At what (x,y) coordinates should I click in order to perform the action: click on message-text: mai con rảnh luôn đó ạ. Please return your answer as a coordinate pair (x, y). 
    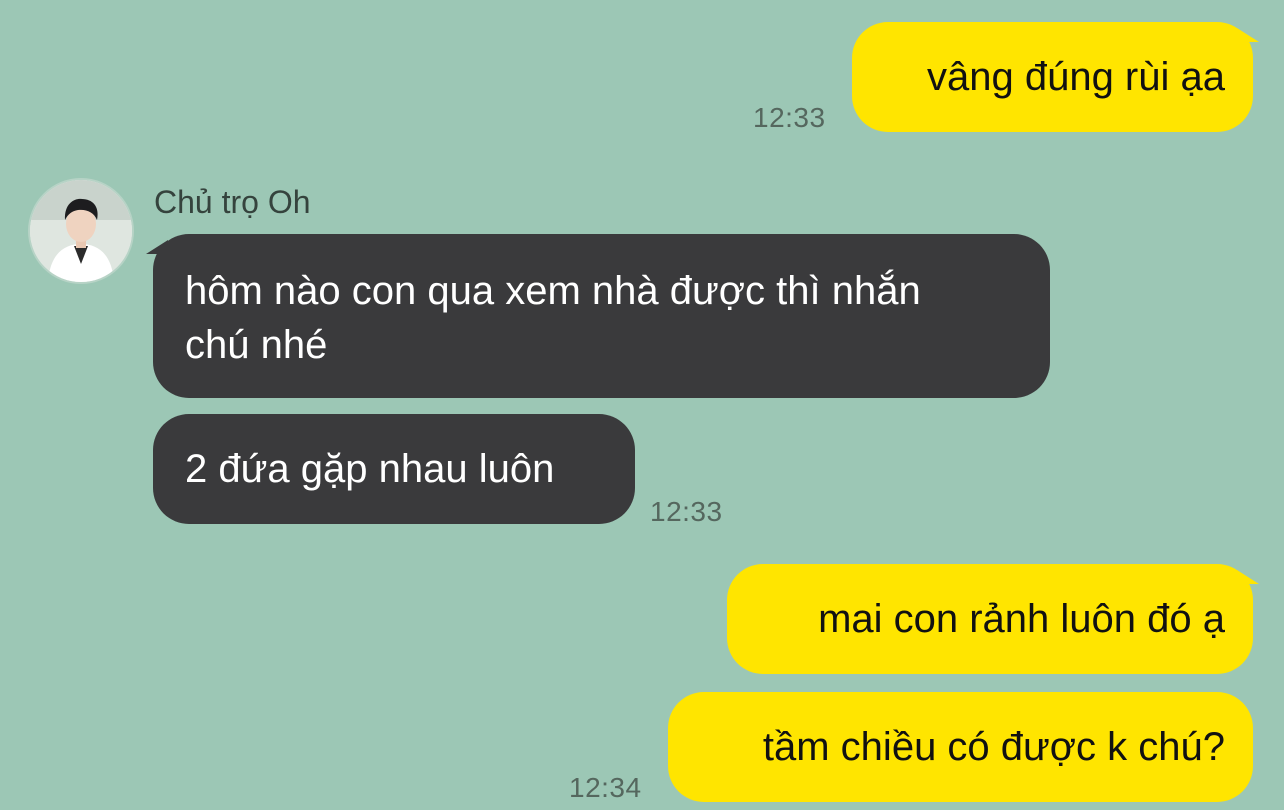
    Looking at the image, I should click on (1021, 619).